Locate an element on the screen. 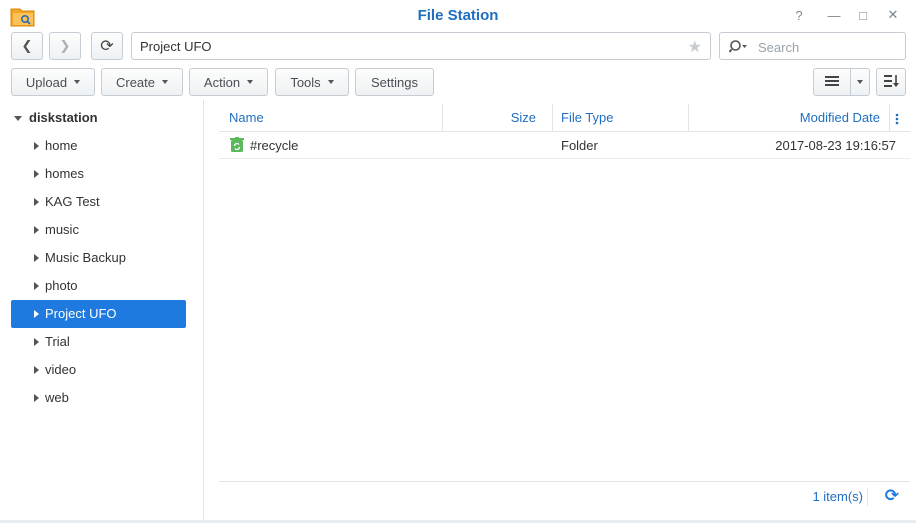  maximize-icon: □ is located at coordinates (863, 15).